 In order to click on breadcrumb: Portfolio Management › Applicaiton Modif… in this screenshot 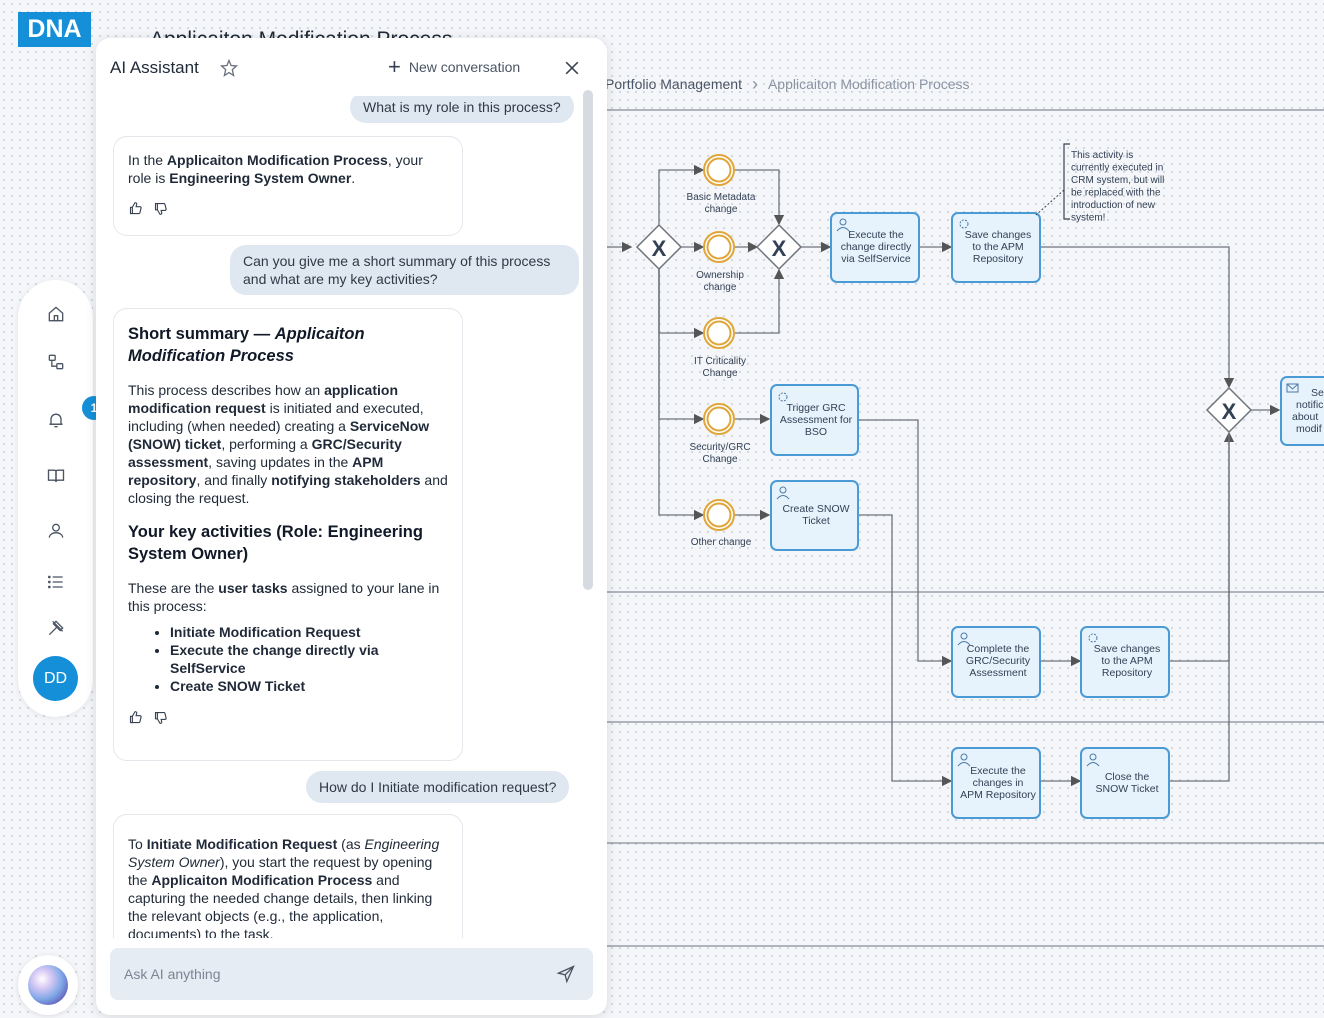, I will do `click(787, 84)`.